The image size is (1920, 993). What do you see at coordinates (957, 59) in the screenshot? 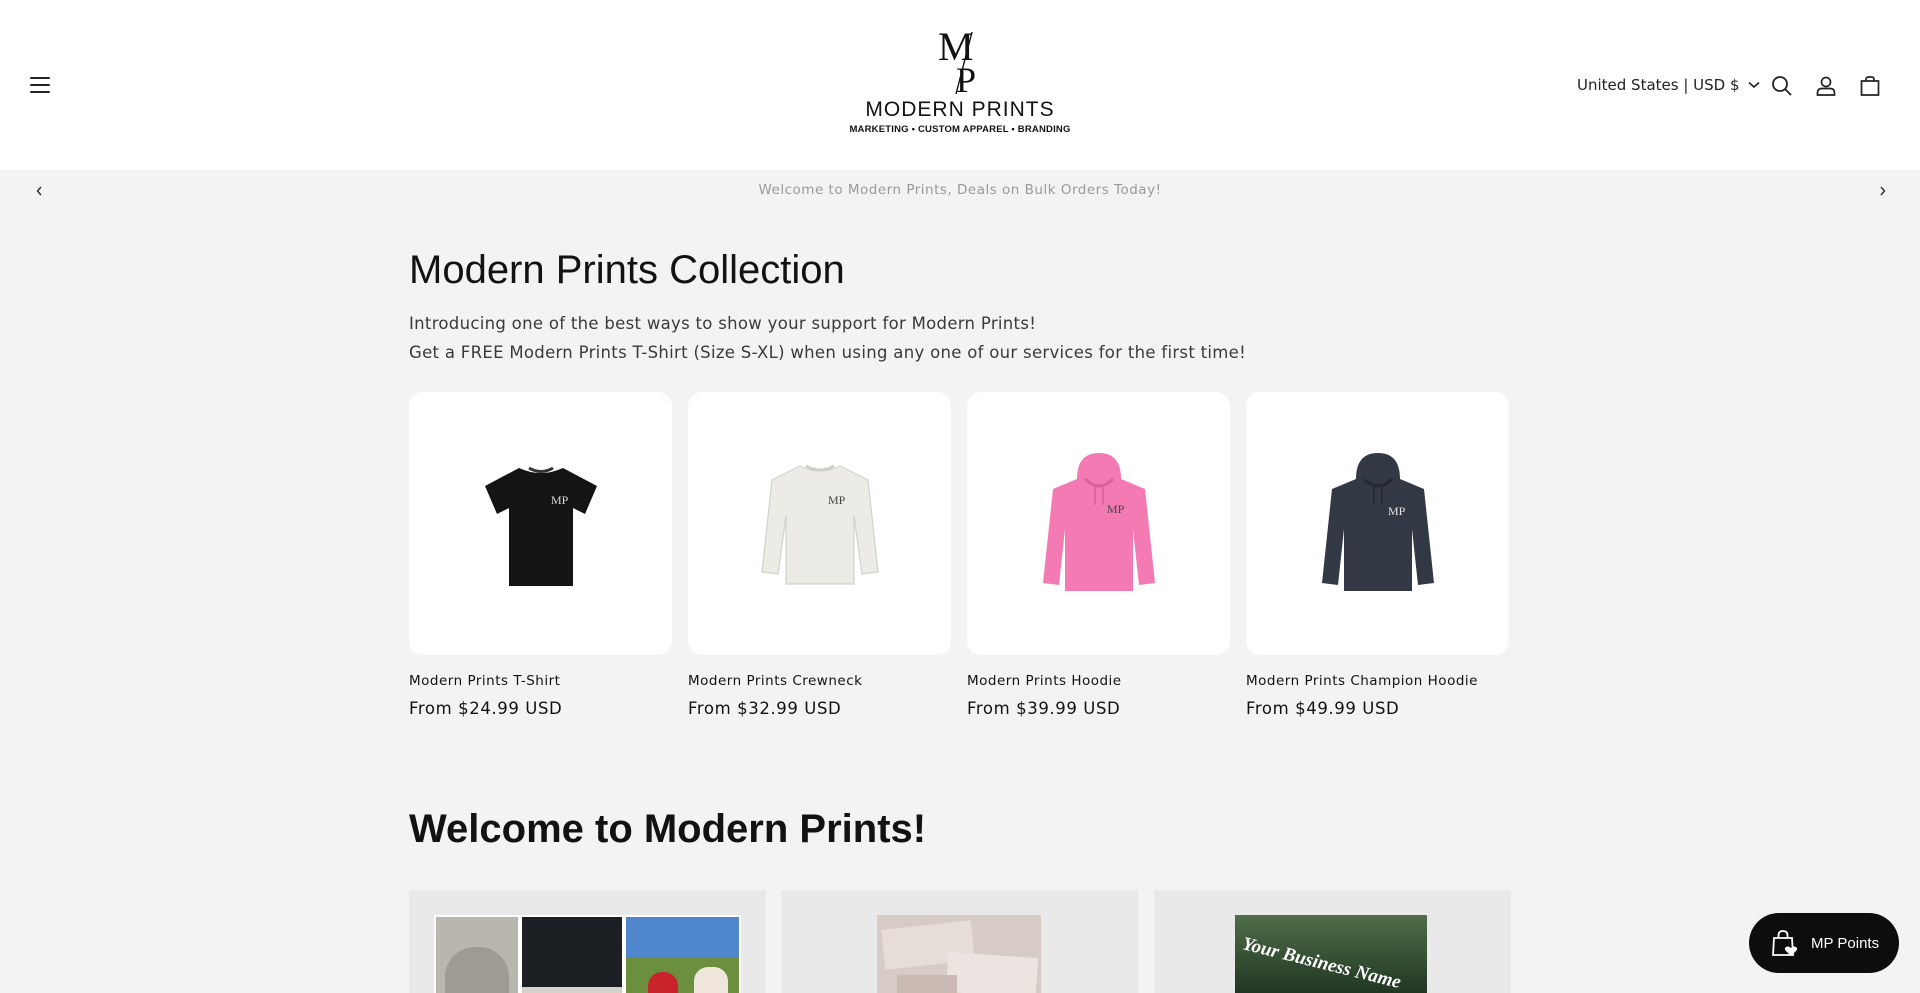
I see `logo-monogram: M P` at bounding box center [957, 59].